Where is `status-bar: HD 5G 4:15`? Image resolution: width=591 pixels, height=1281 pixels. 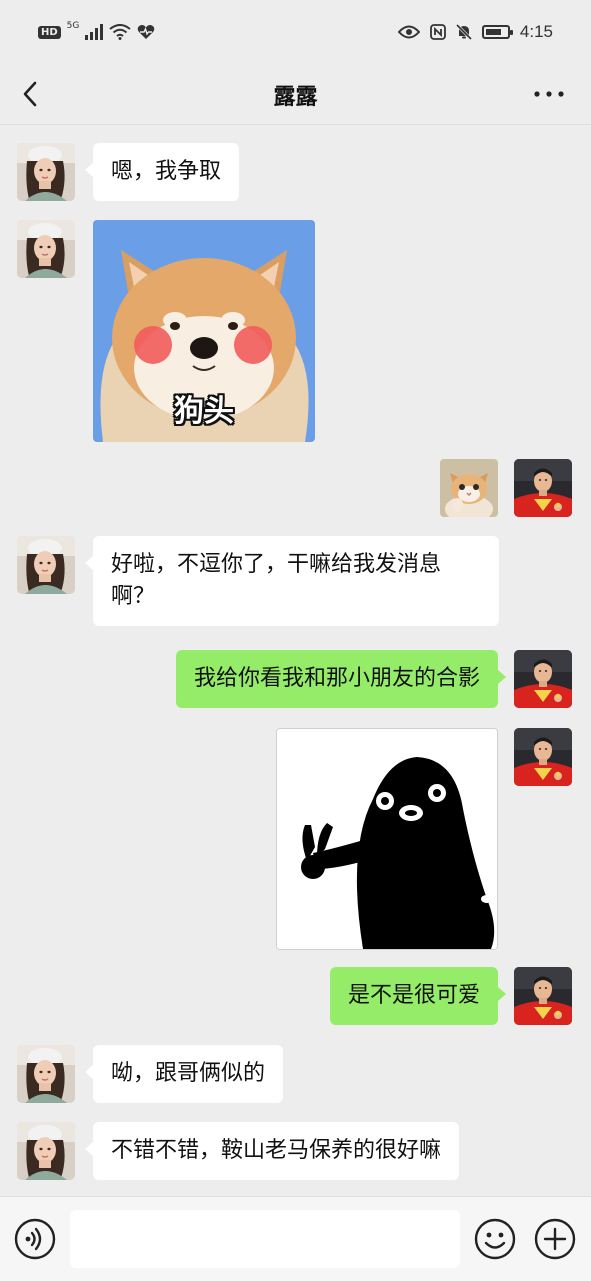 status-bar: HD 5G 4:15 is located at coordinates (295, 32).